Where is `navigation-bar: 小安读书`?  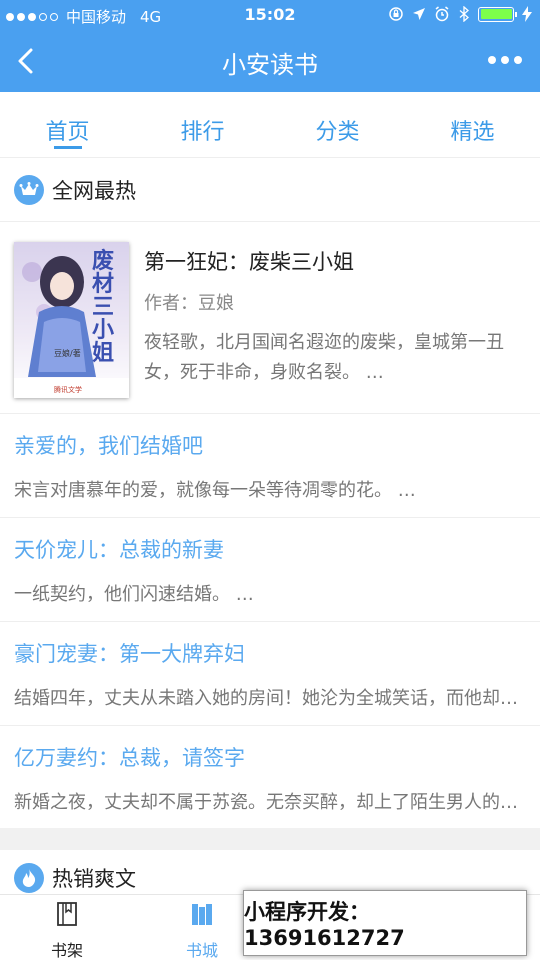
navigation-bar: 小安读书 is located at coordinates (270, 61).